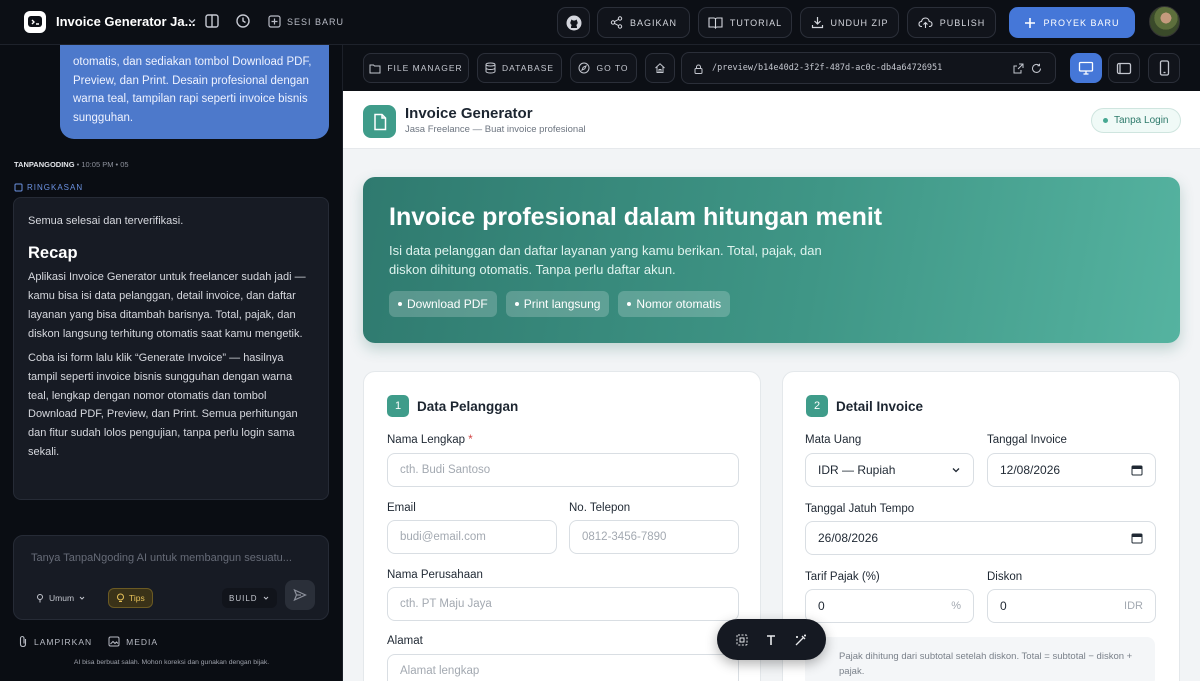 The image size is (1200, 681). I want to click on pin-icon, so click(40, 598).